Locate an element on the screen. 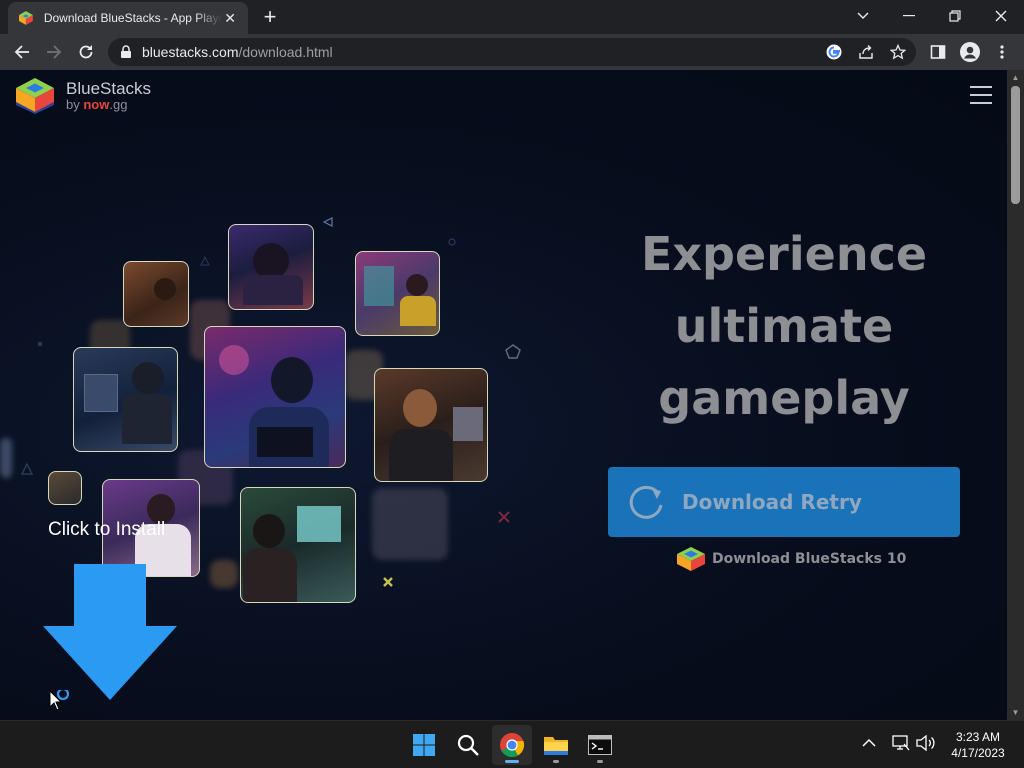 The width and height of the screenshot is (1024, 768). decor-circle-icon is located at coordinates (452, 242).